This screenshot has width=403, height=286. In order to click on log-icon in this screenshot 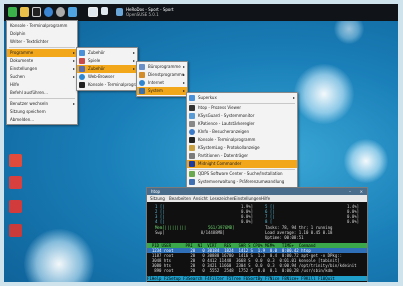, I will do `click(192, 148)`.